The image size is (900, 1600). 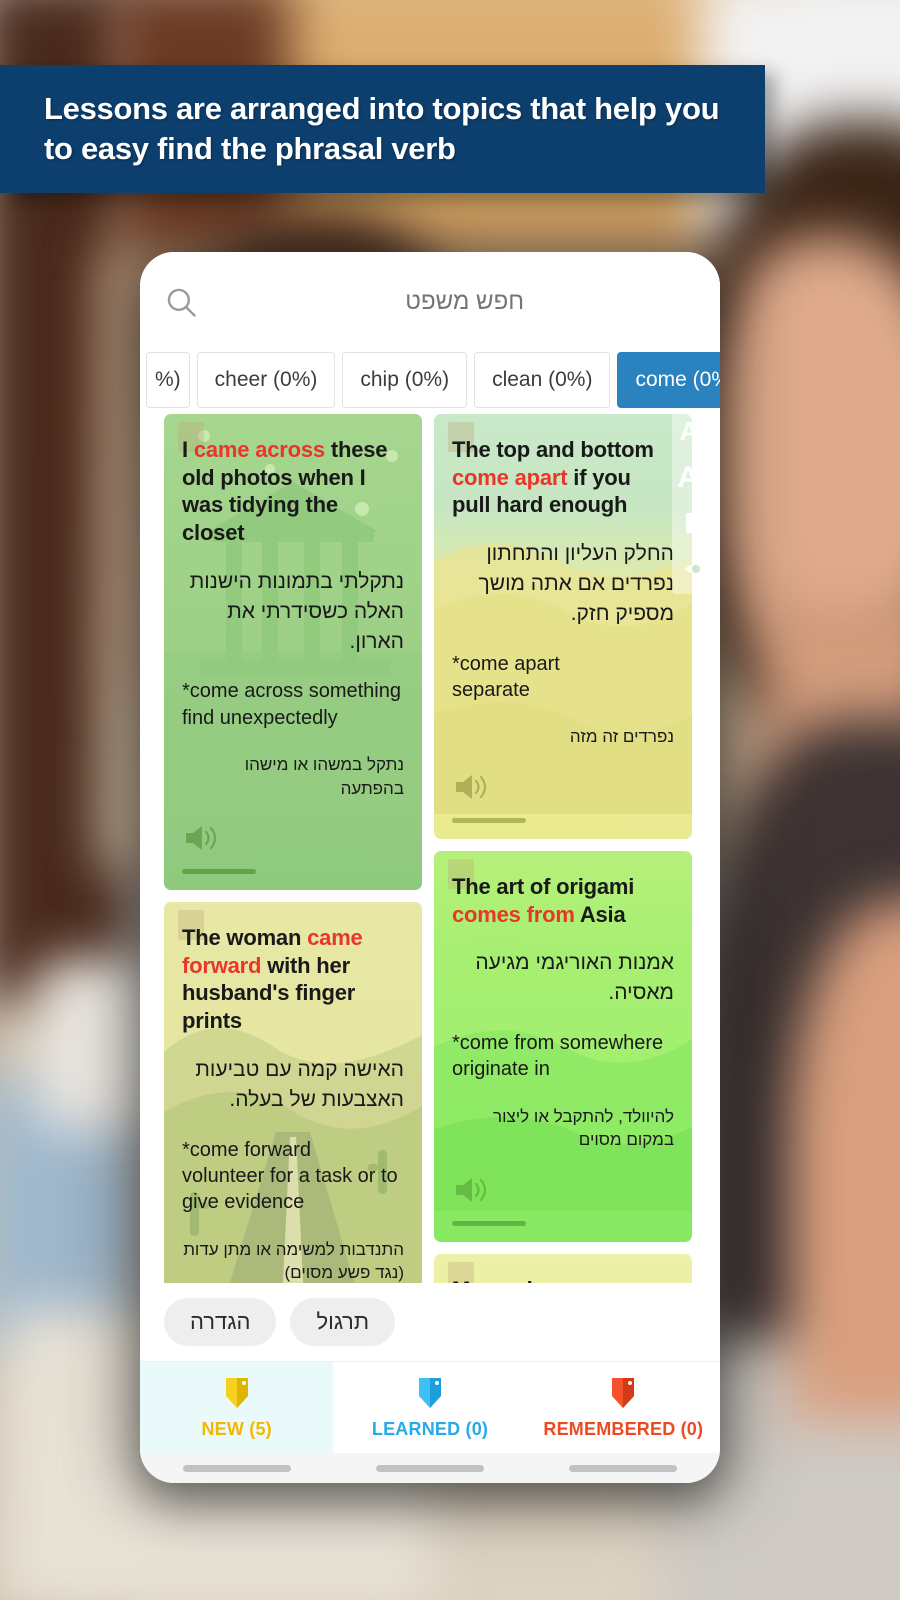 I want to click on tag-yellow-icon, so click(x=236, y=1392).